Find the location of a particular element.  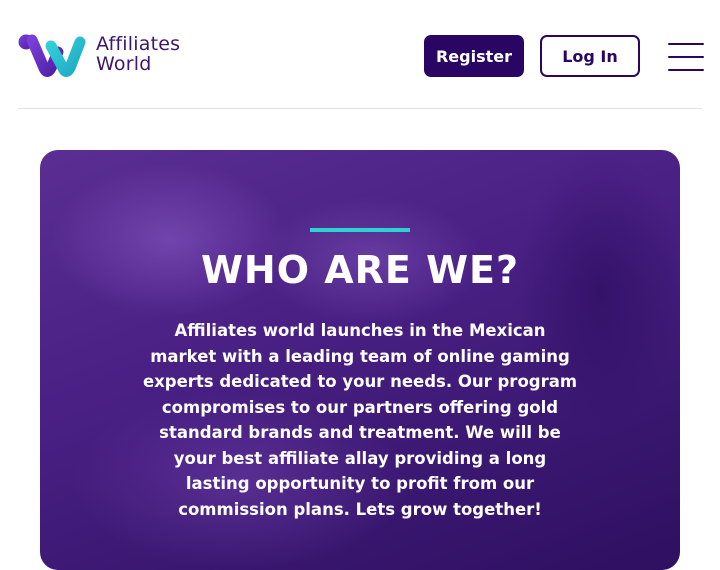

brand-name: Affiliates World is located at coordinates (138, 54).